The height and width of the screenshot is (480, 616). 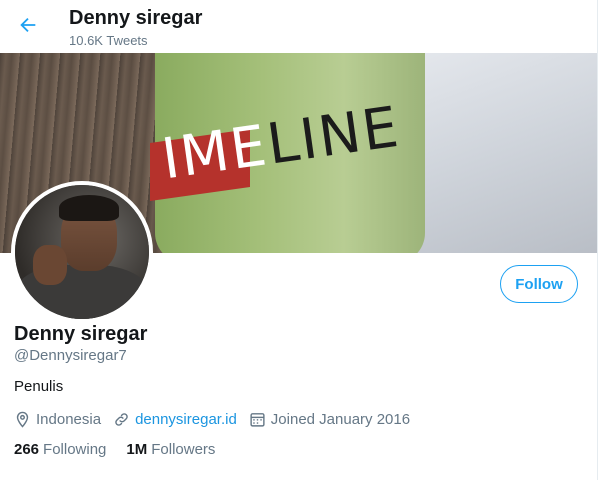 I want to click on following-link: 266 Following, so click(x=60, y=449).